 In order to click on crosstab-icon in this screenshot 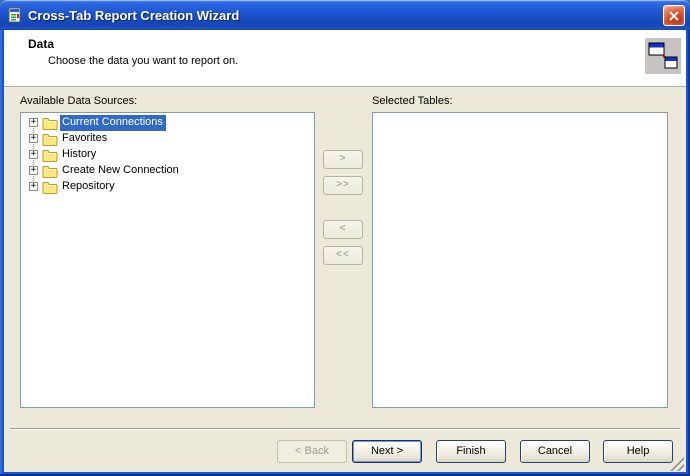, I will do `click(663, 56)`.